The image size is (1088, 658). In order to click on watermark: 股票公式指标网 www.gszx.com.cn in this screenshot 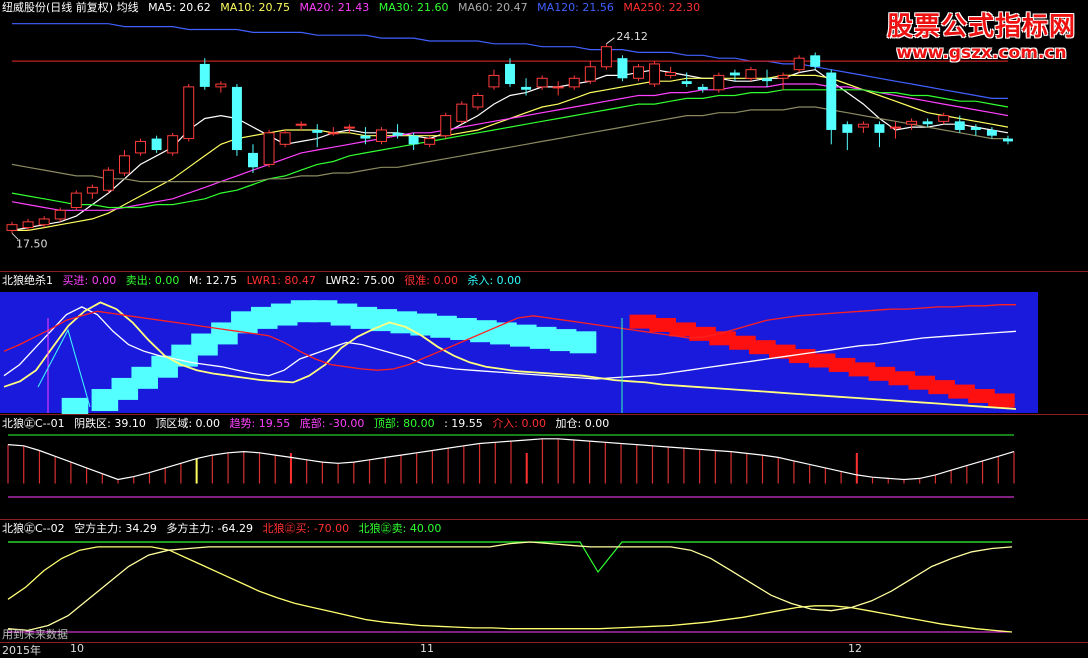, I will do `click(981, 34)`.